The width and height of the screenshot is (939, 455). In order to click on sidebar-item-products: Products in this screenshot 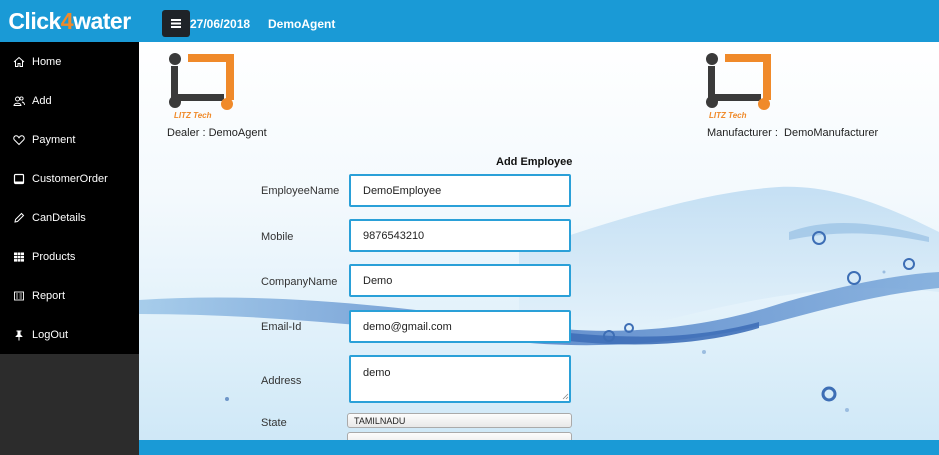, I will do `click(69, 256)`.